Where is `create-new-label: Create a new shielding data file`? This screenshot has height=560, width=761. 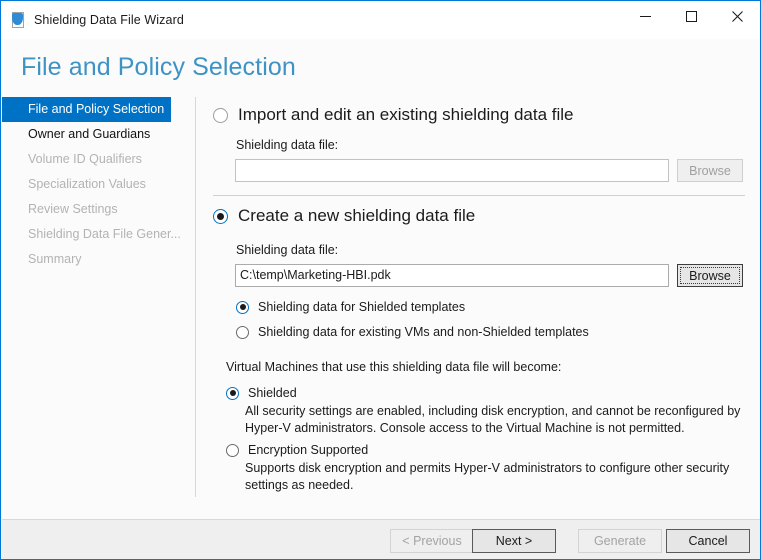 create-new-label: Create a new shielding data file is located at coordinates (357, 215).